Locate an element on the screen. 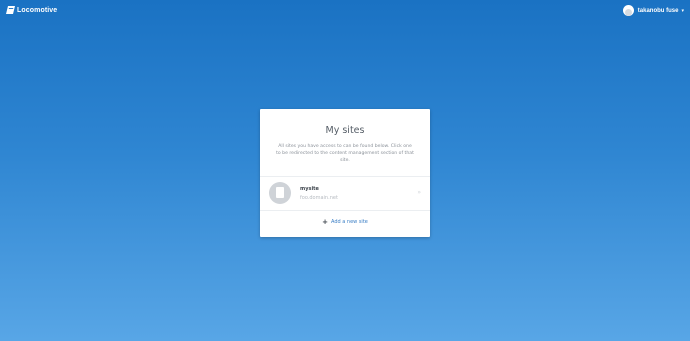  arrow-right-icon: » is located at coordinates (419, 192).